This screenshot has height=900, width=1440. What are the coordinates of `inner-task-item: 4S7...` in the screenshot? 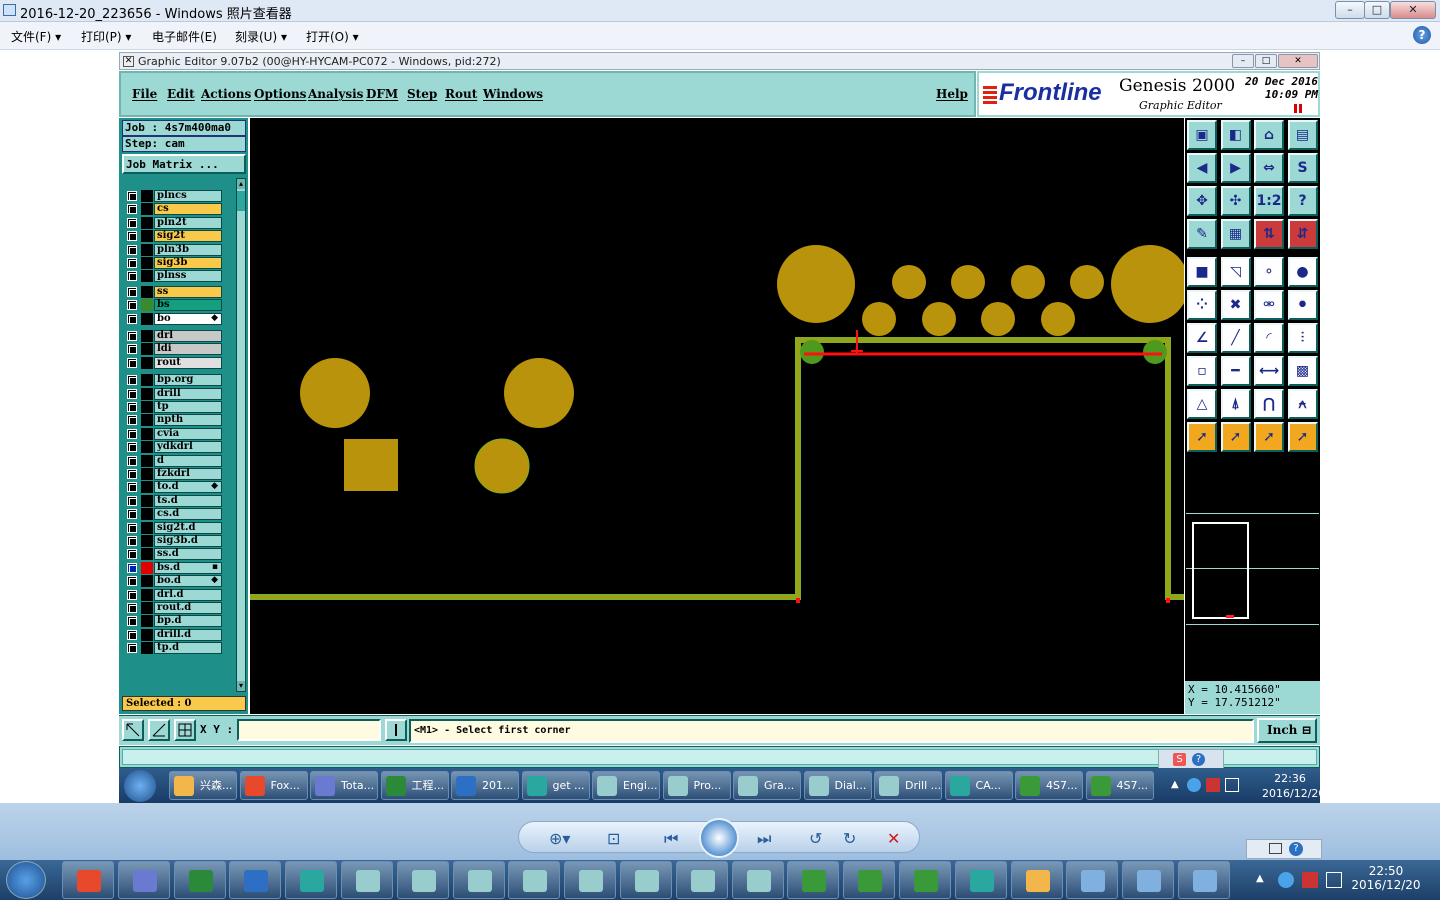 It's located at (1049, 785).